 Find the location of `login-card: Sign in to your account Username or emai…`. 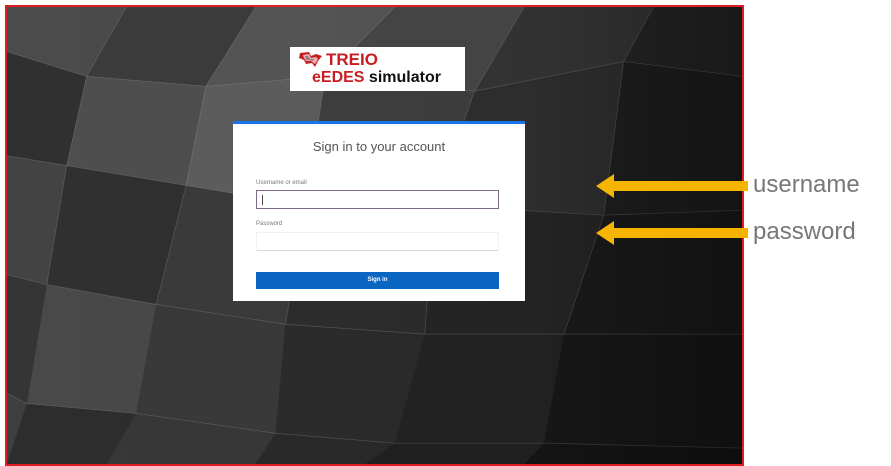

login-card: Sign in to your account Username or emai… is located at coordinates (379, 211).